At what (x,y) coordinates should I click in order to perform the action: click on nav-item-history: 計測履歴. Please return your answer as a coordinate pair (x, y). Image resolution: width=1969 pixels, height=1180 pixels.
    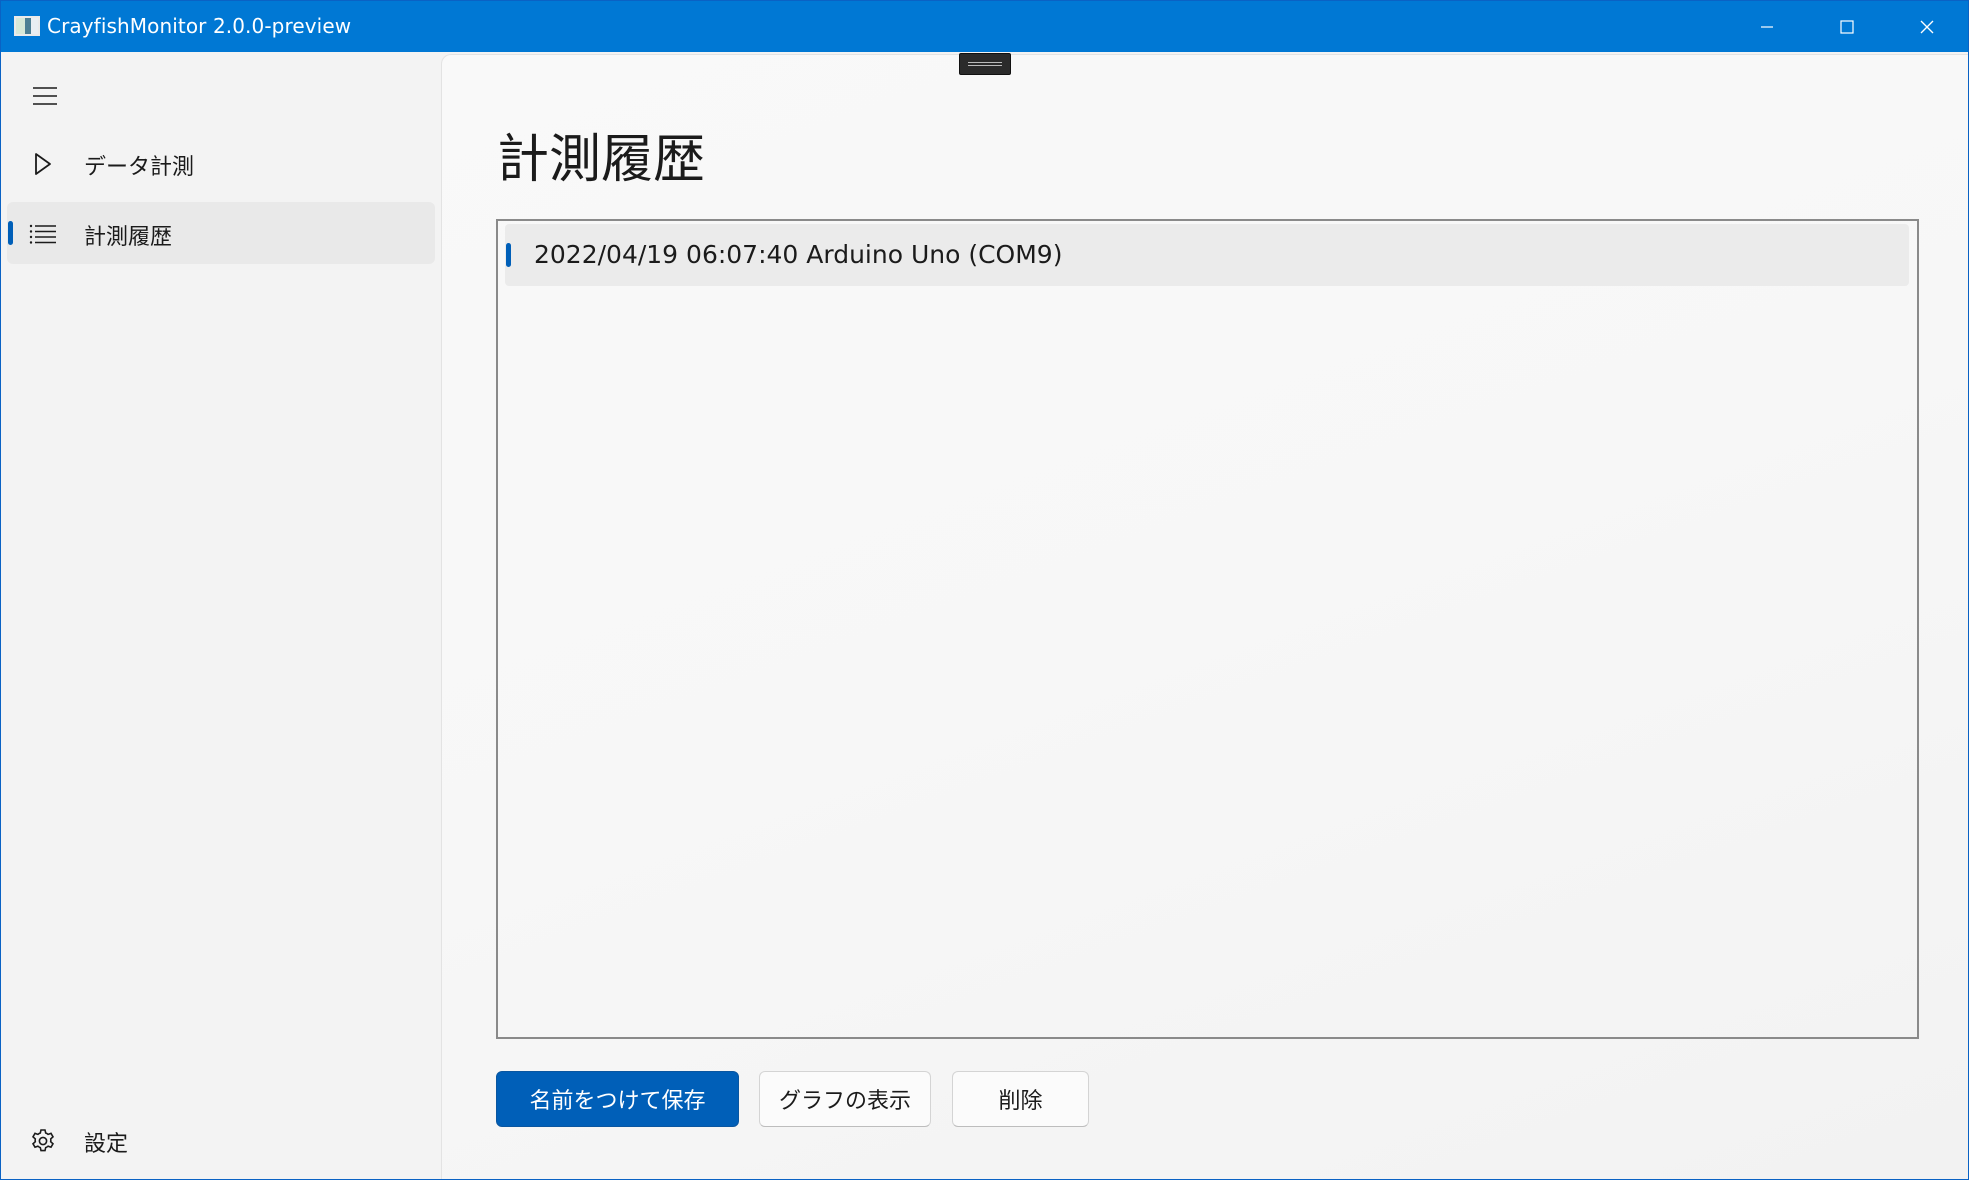
    Looking at the image, I should click on (221, 233).